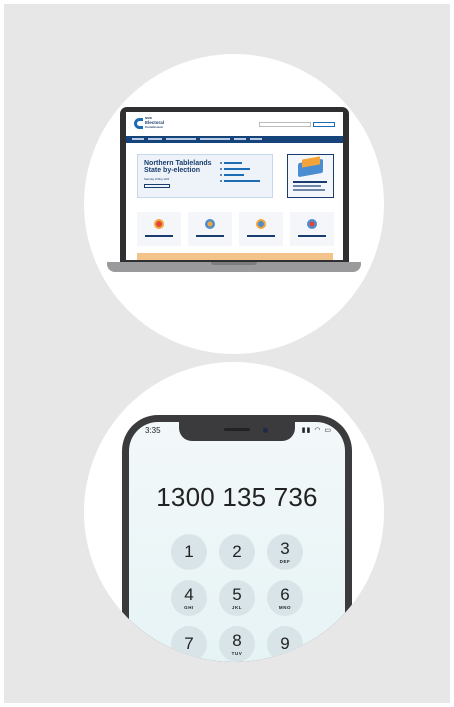  What do you see at coordinates (265, 430) in the screenshot?
I see `camera-icon` at bounding box center [265, 430].